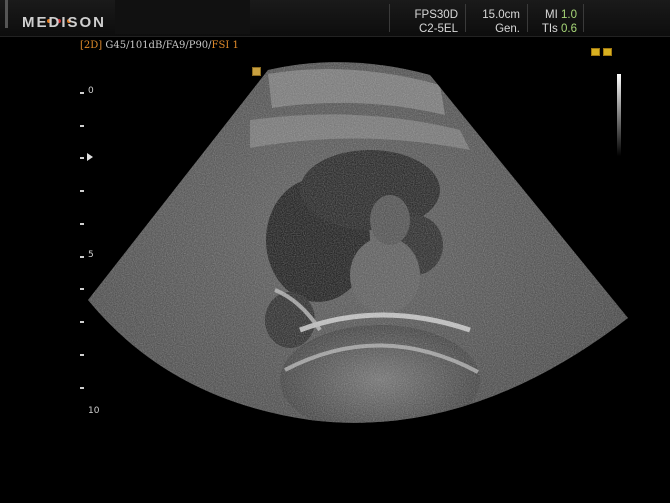 Image resolution: width=670 pixels, height=503 pixels. What do you see at coordinates (90, 157) in the screenshot?
I see `focus-arrow-icon` at bounding box center [90, 157].